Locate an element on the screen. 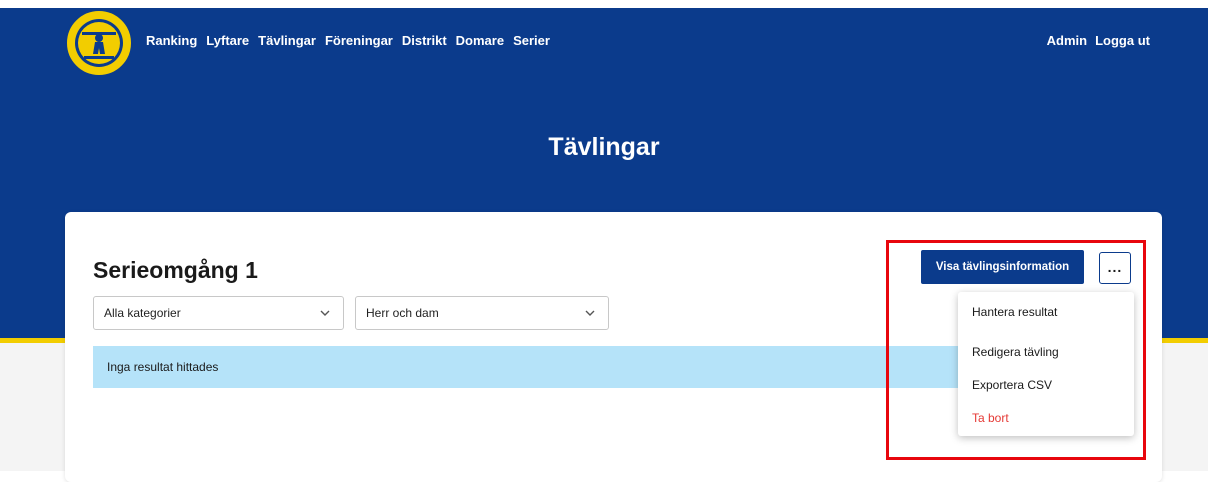  nav-item-ranking: Ranking is located at coordinates (171, 40).